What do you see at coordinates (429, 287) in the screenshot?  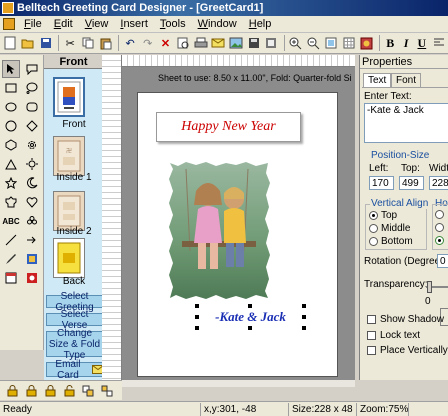 I see `slider-thumb` at bounding box center [429, 287].